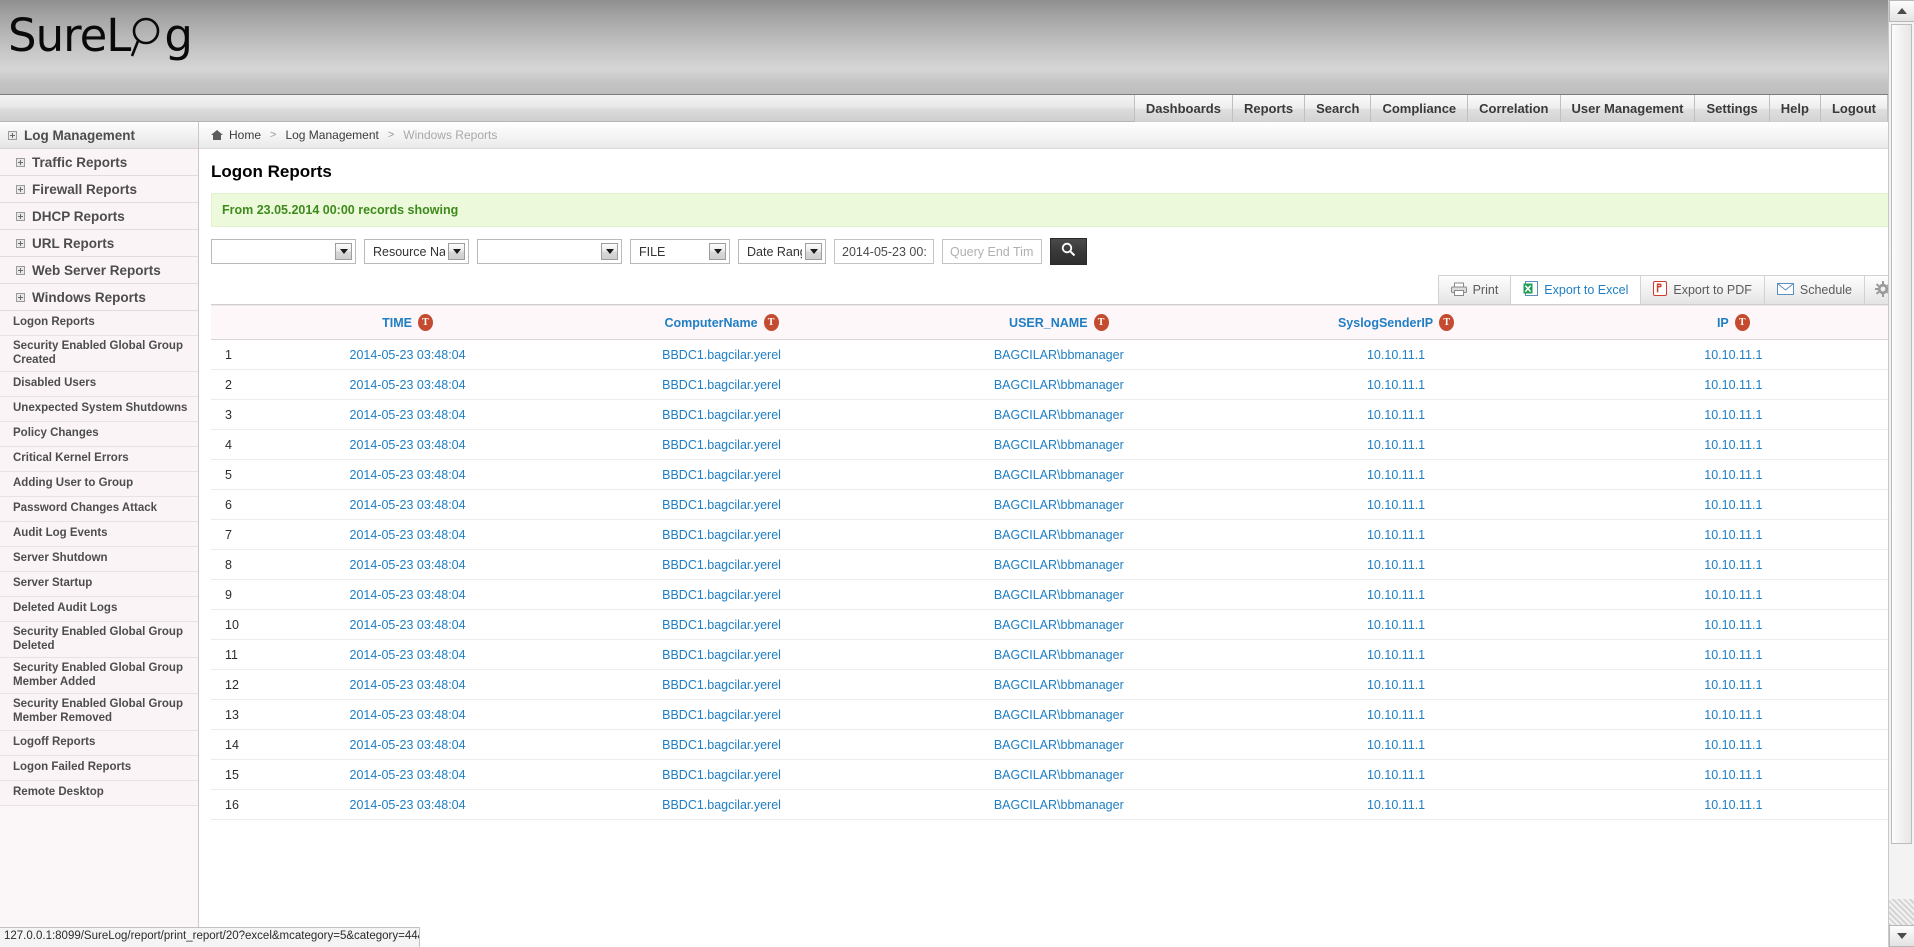 The image size is (1914, 947). What do you see at coordinates (99, 270) in the screenshot?
I see `sidebar-group-web-server-reports: Web Server Reports` at bounding box center [99, 270].